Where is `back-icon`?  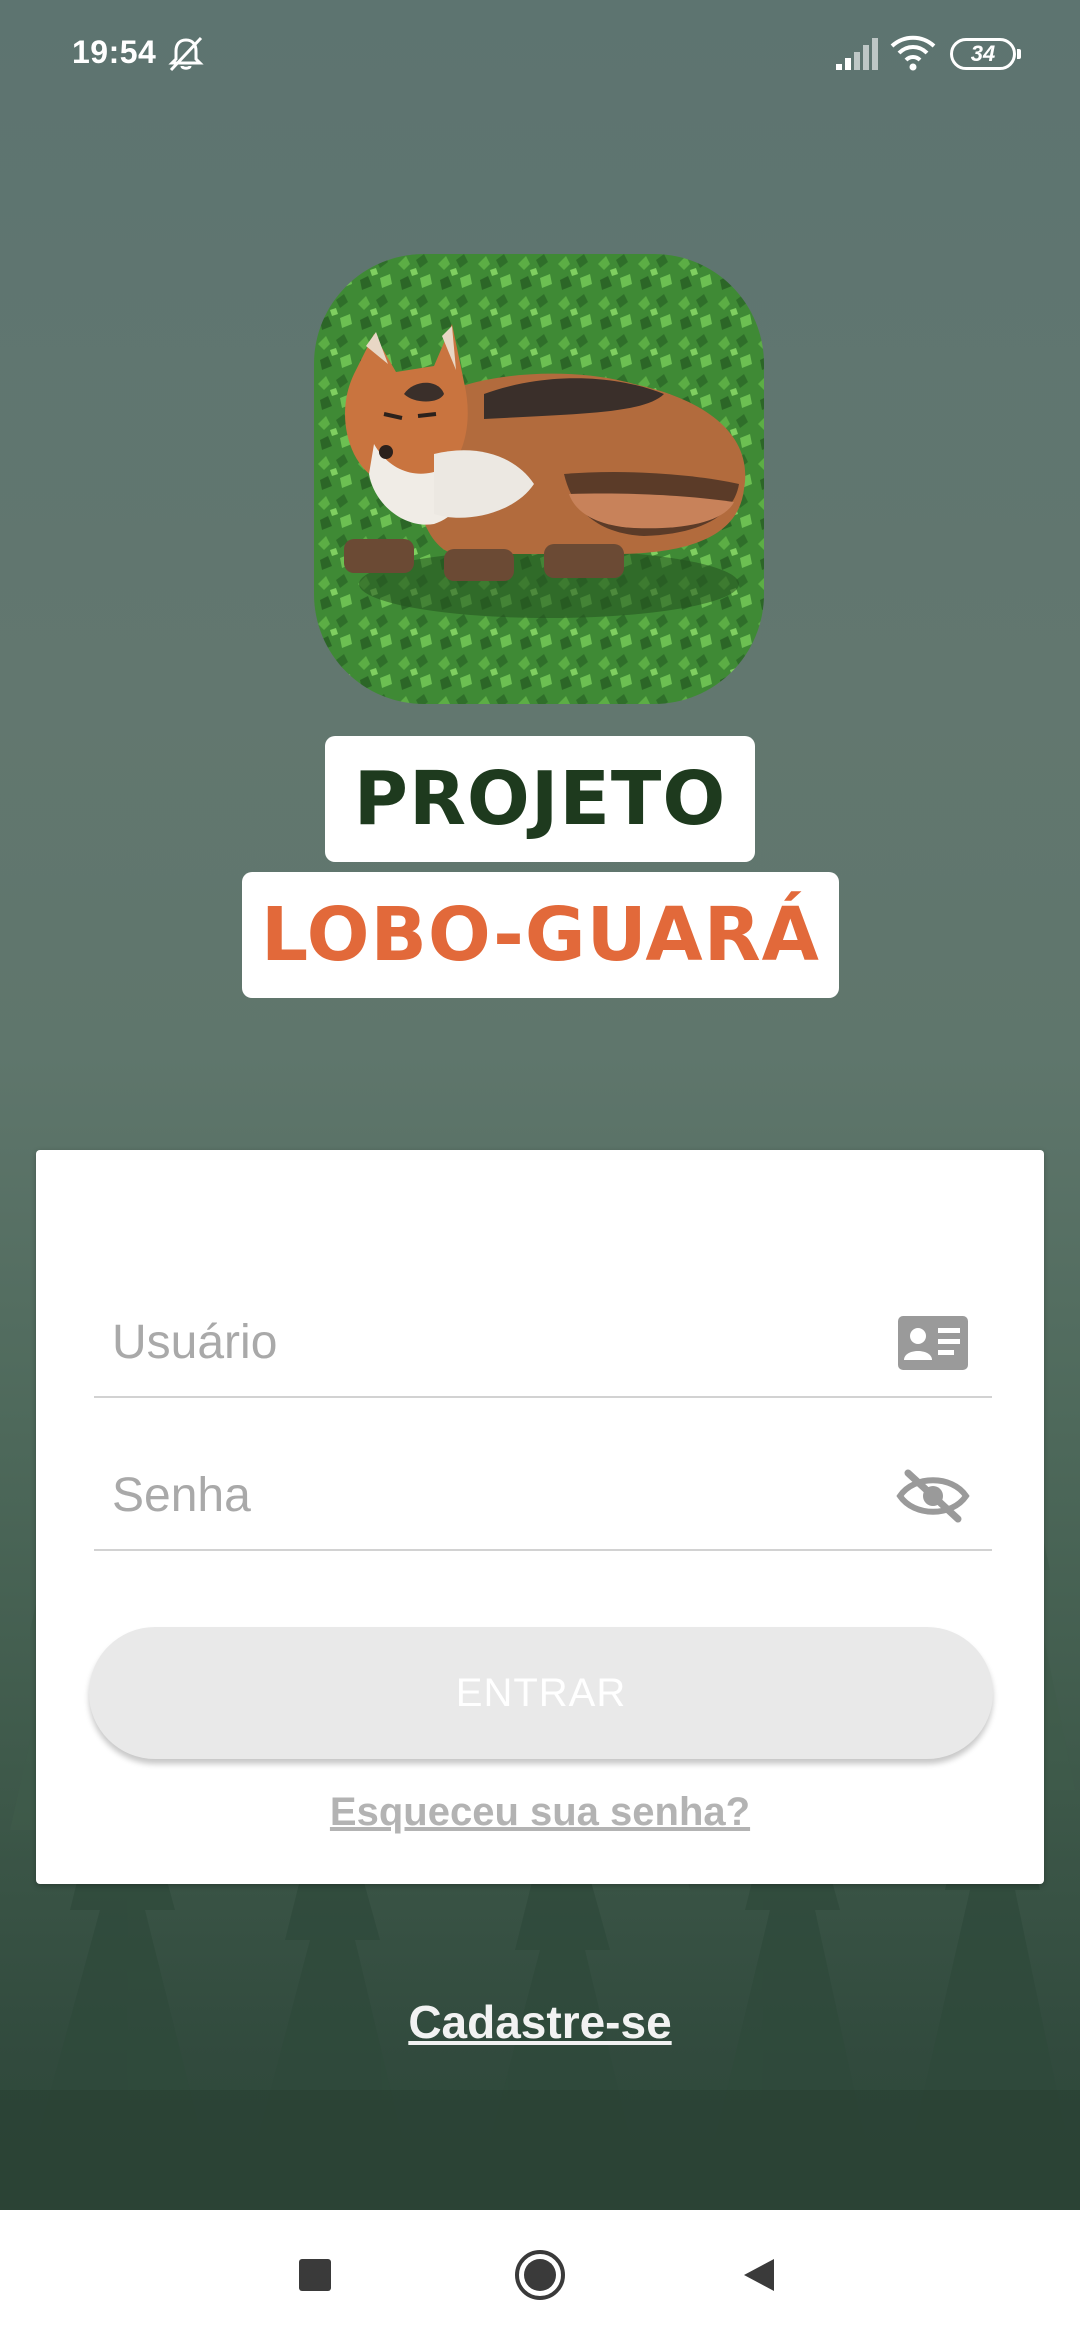 back-icon is located at coordinates (759, 2275).